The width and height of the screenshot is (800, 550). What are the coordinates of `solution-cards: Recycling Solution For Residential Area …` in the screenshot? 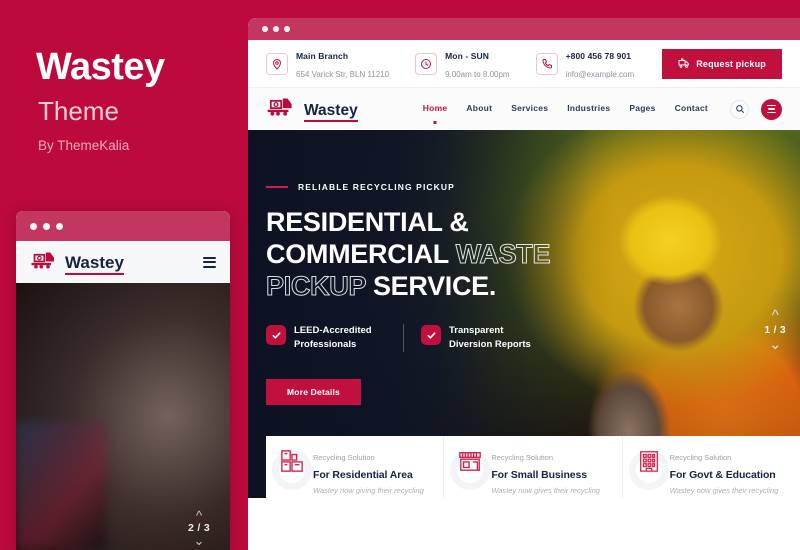 It's located at (533, 467).